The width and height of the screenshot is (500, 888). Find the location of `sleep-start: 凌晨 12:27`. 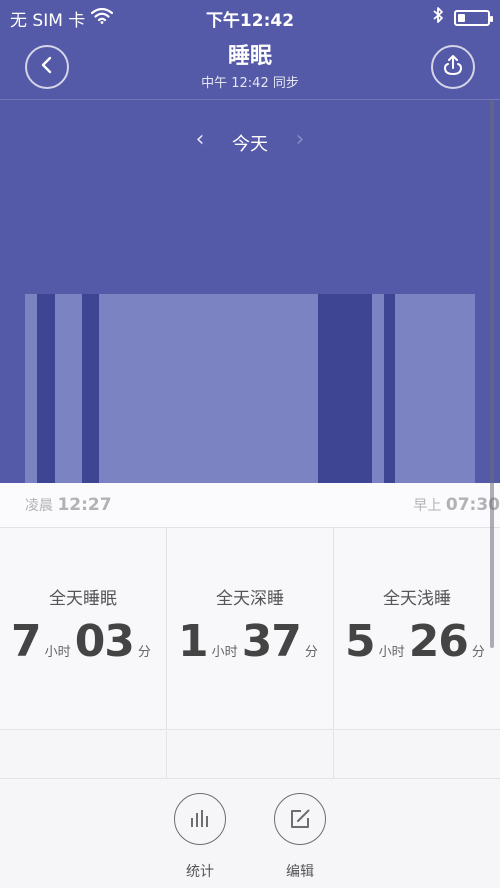

sleep-start: 凌晨 12:27 is located at coordinates (68, 505).